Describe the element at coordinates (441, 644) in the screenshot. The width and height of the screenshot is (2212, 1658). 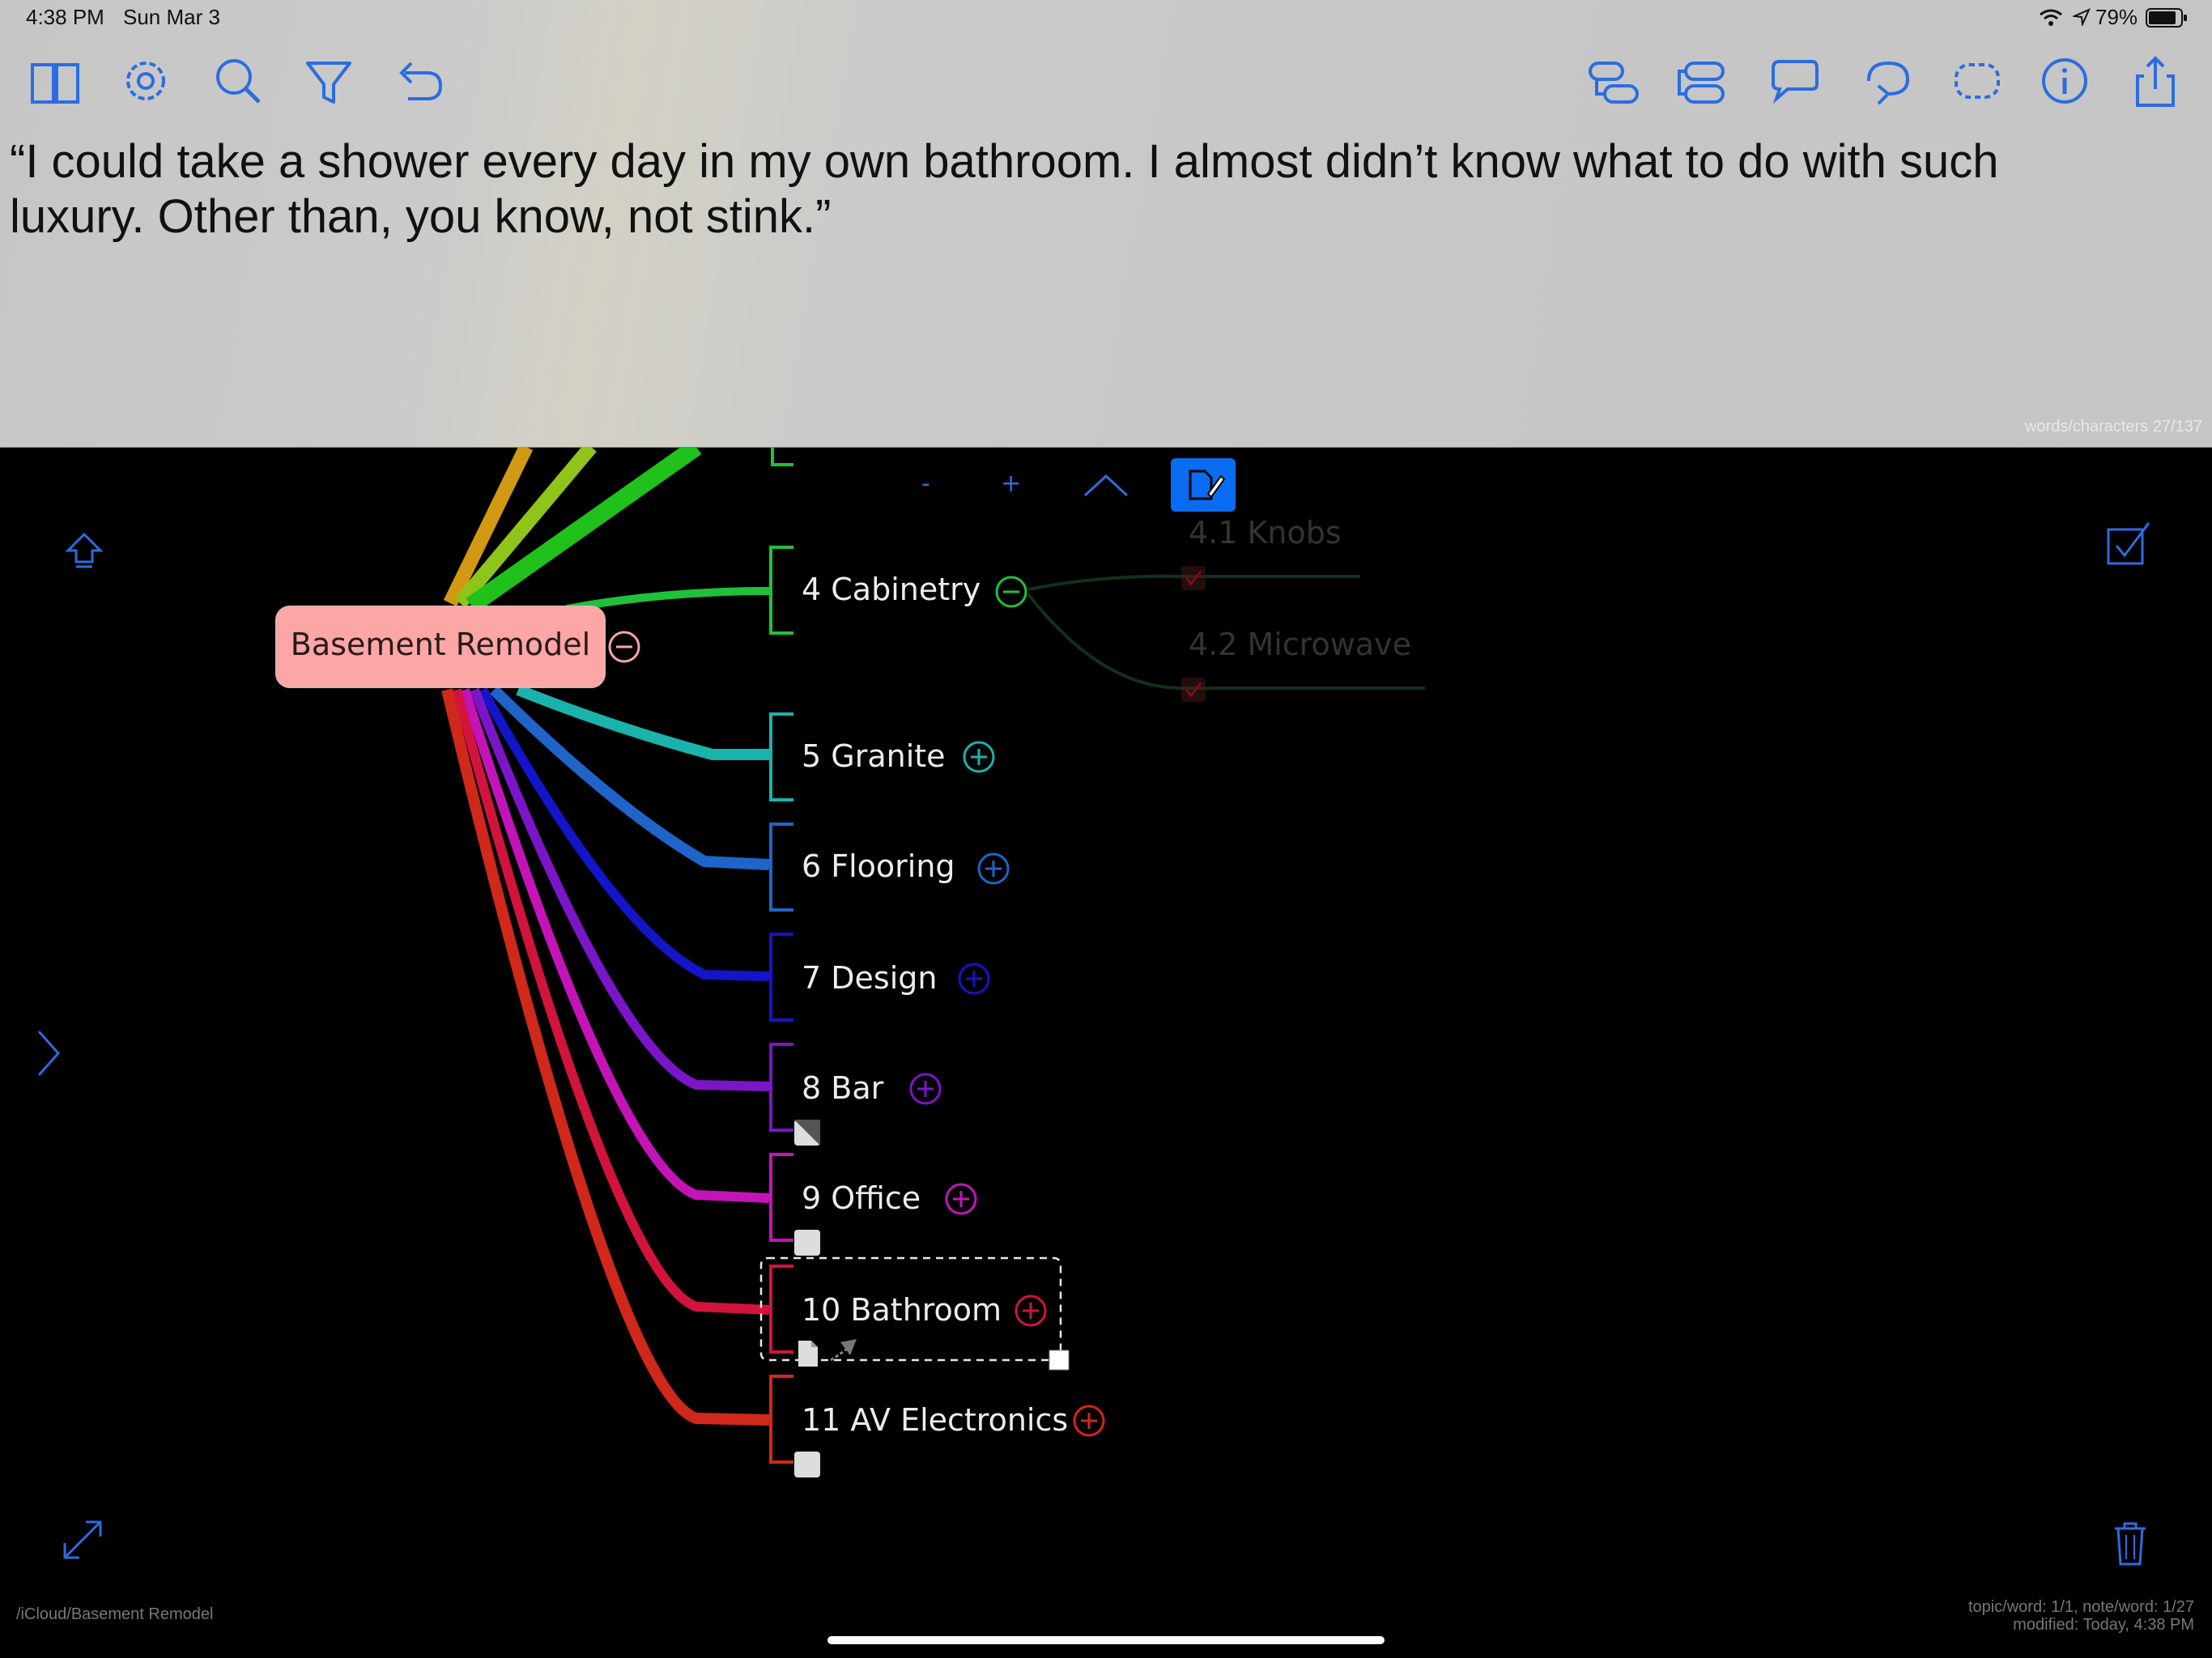
I see `central-topic-label: Basement Remodel` at that location.